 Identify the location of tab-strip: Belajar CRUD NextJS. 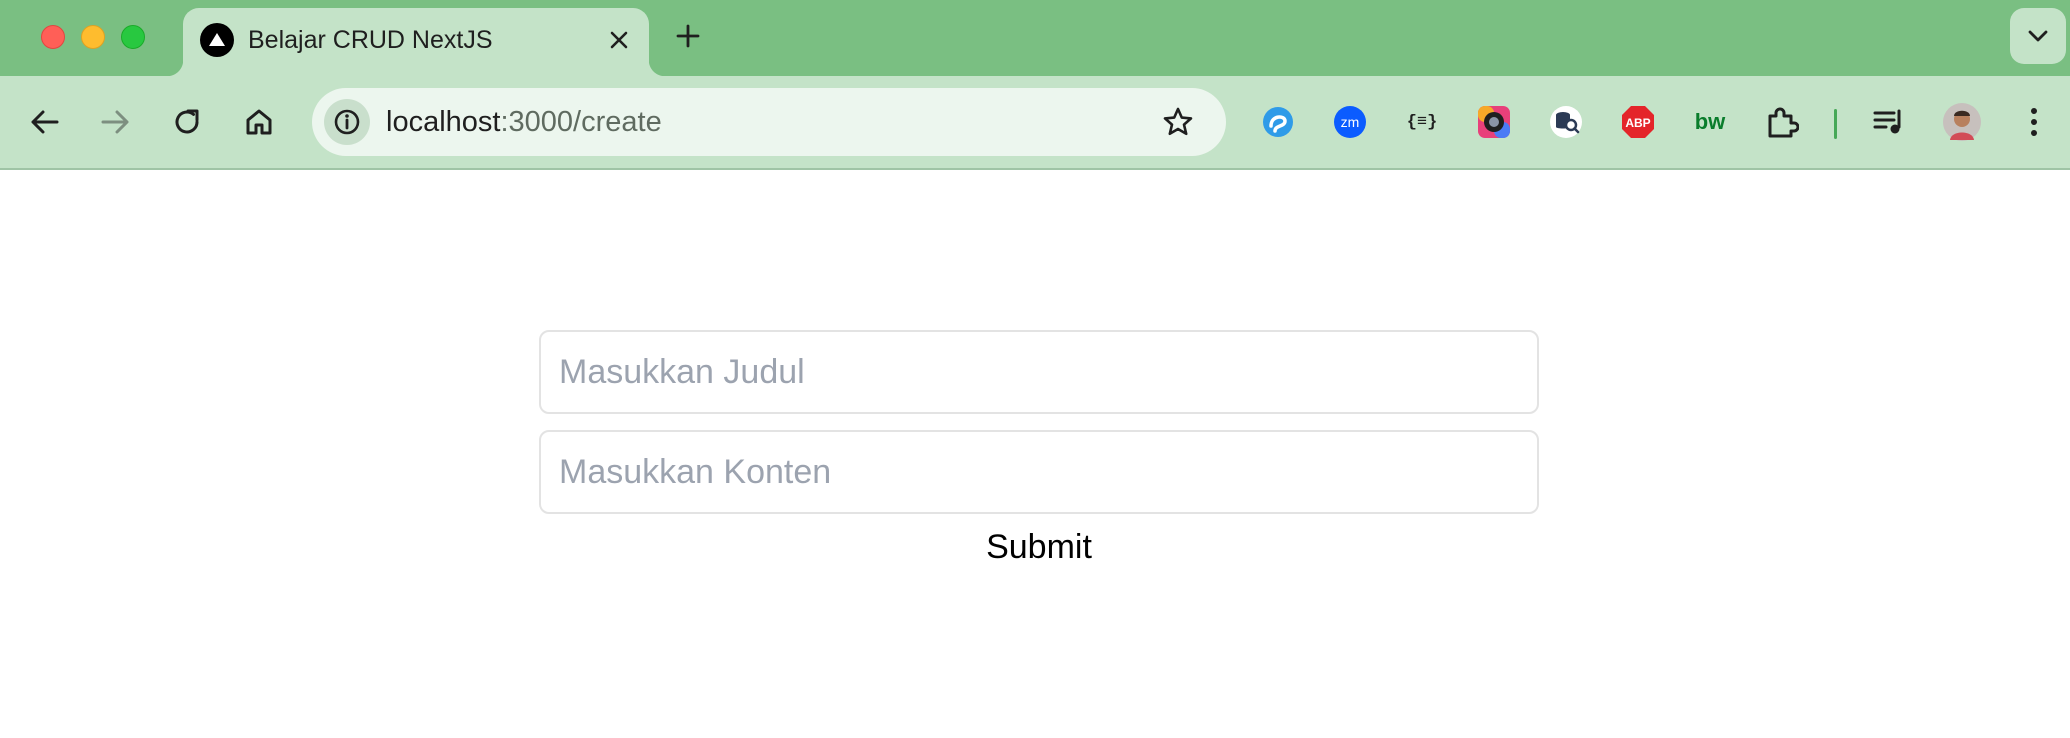
(1035, 38).